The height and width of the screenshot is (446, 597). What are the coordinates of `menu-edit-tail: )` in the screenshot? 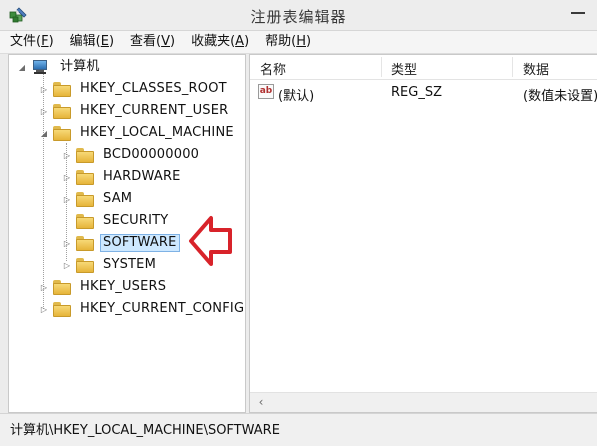 It's located at (111, 41).